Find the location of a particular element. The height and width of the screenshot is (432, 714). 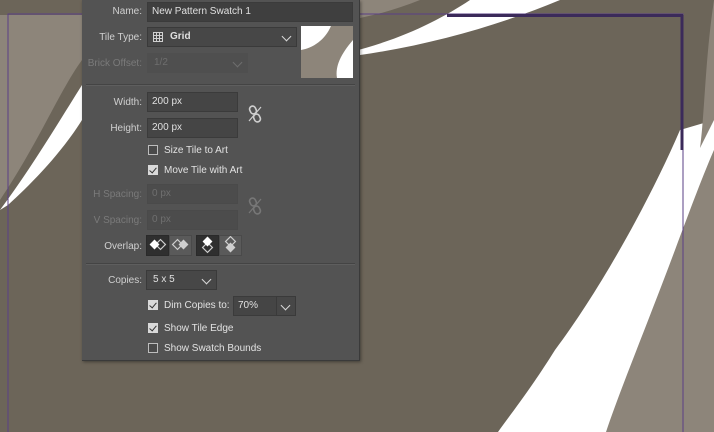

overlap-top-in-front-icon is located at coordinates (207, 245).